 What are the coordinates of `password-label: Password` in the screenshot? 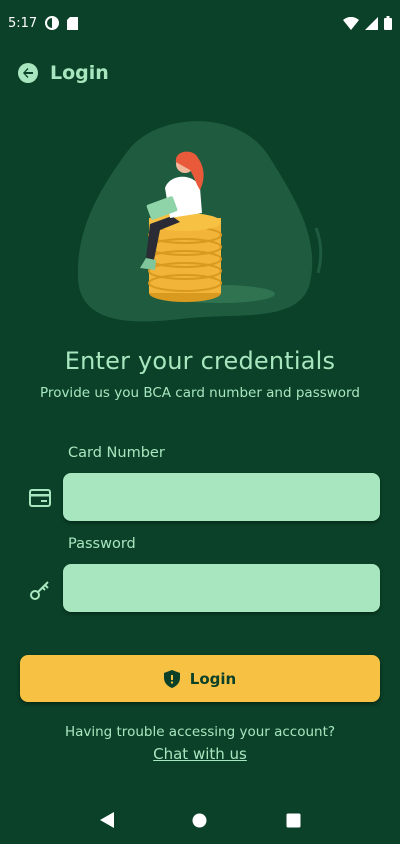 It's located at (102, 544).